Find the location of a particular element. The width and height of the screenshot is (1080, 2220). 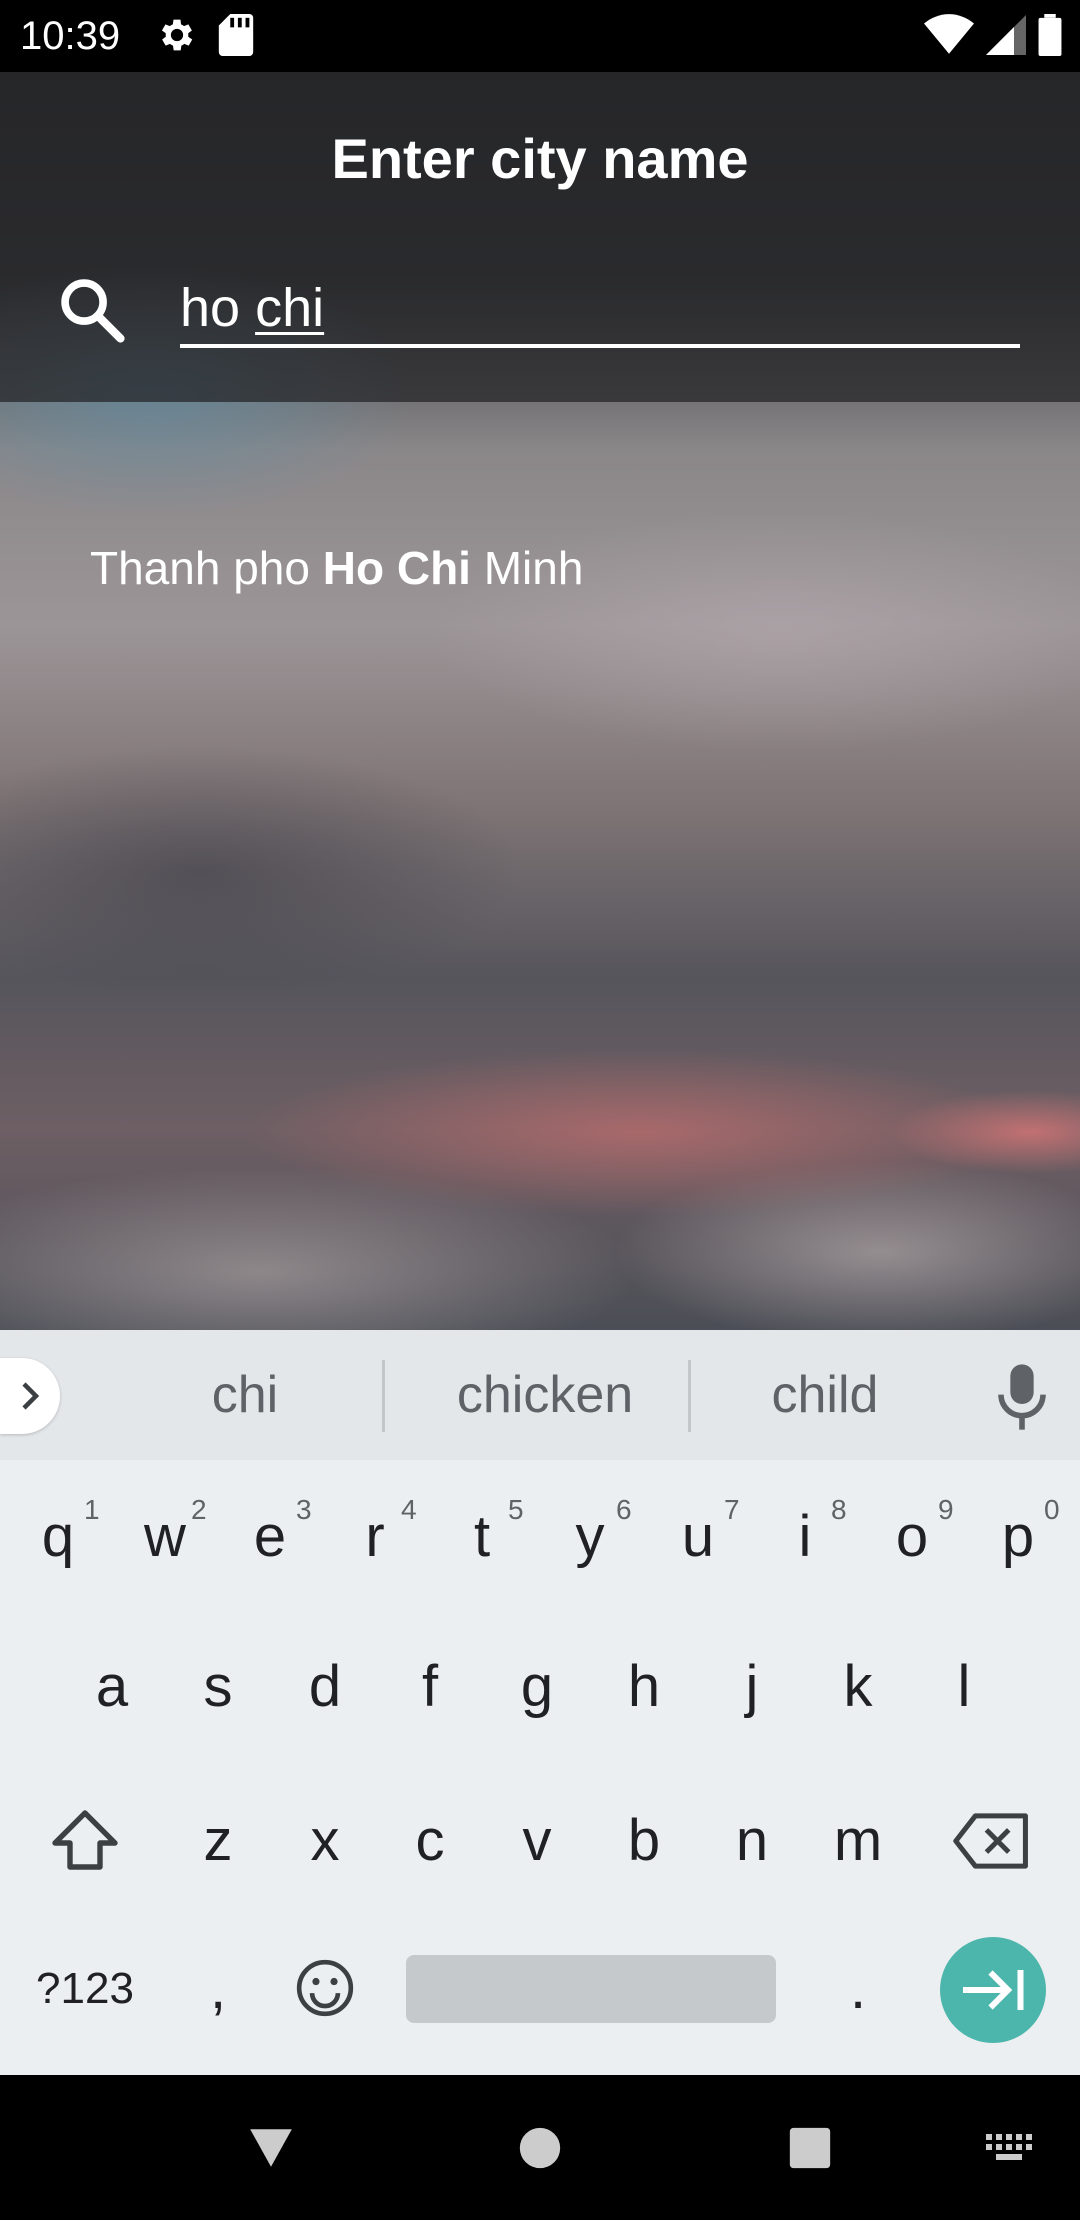

key-z: z is located at coordinates (218, 1841).